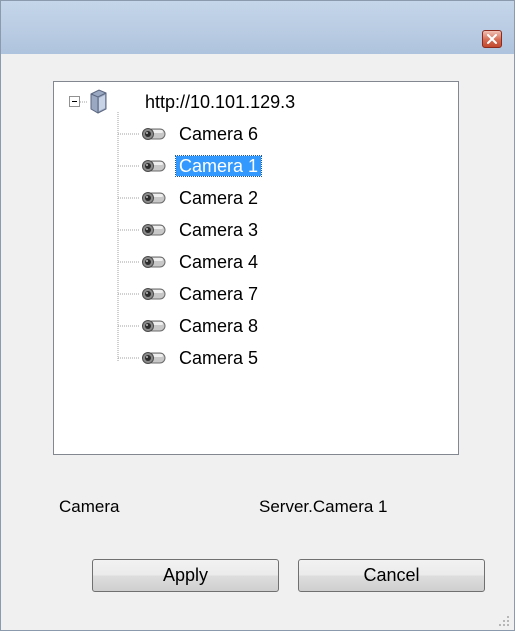 The image size is (515, 632). What do you see at coordinates (492, 39) in the screenshot?
I see `close-button` at bounding box center [492, 39].